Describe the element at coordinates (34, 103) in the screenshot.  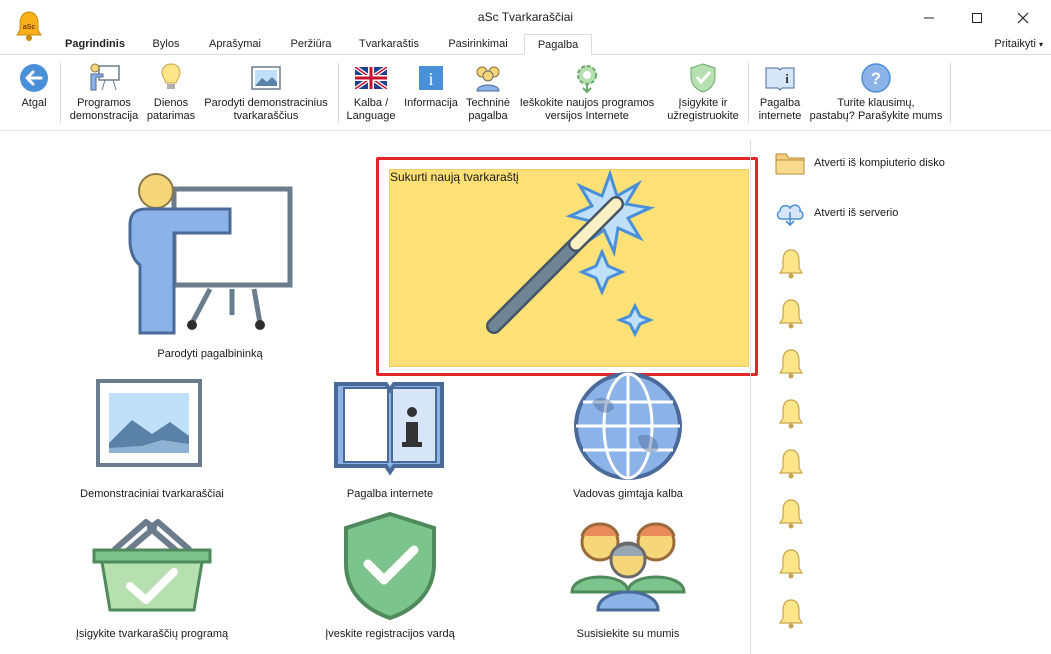
I see `back-label: Atgal` at that location.